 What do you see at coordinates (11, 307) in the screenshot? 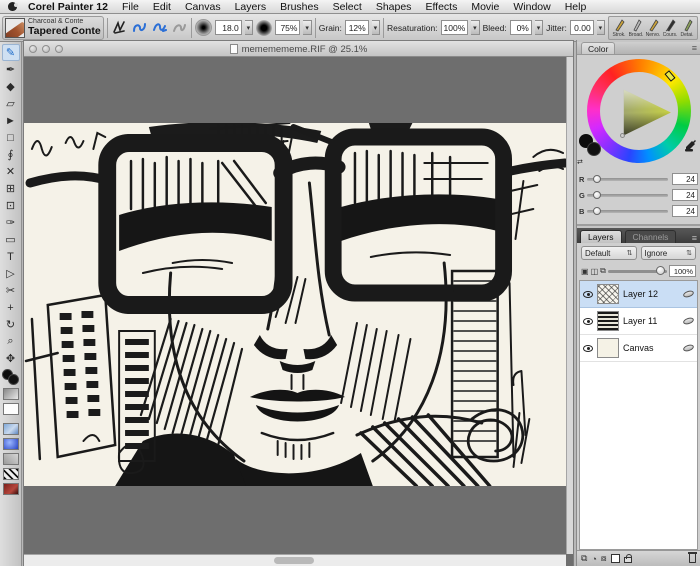
I see `add-point-tool: +` at bounding box center [11, 307].